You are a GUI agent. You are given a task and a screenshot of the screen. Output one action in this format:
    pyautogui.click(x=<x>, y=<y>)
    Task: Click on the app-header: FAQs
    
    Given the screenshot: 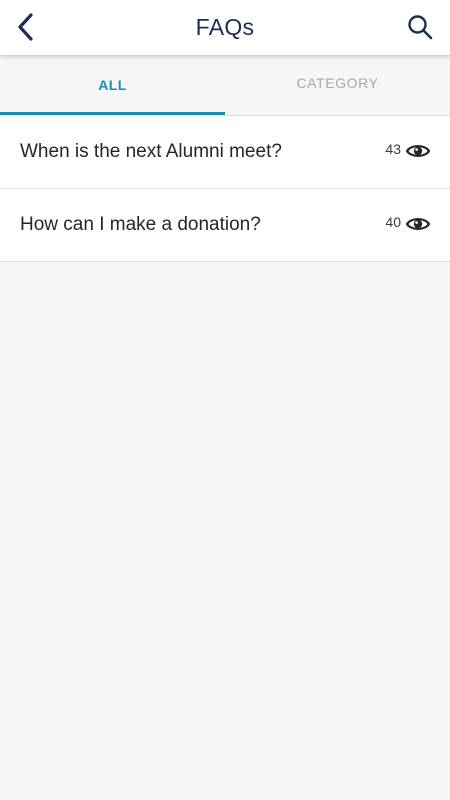 What is the action you would take?
    pyautogui.click(x=225, y=27)
    